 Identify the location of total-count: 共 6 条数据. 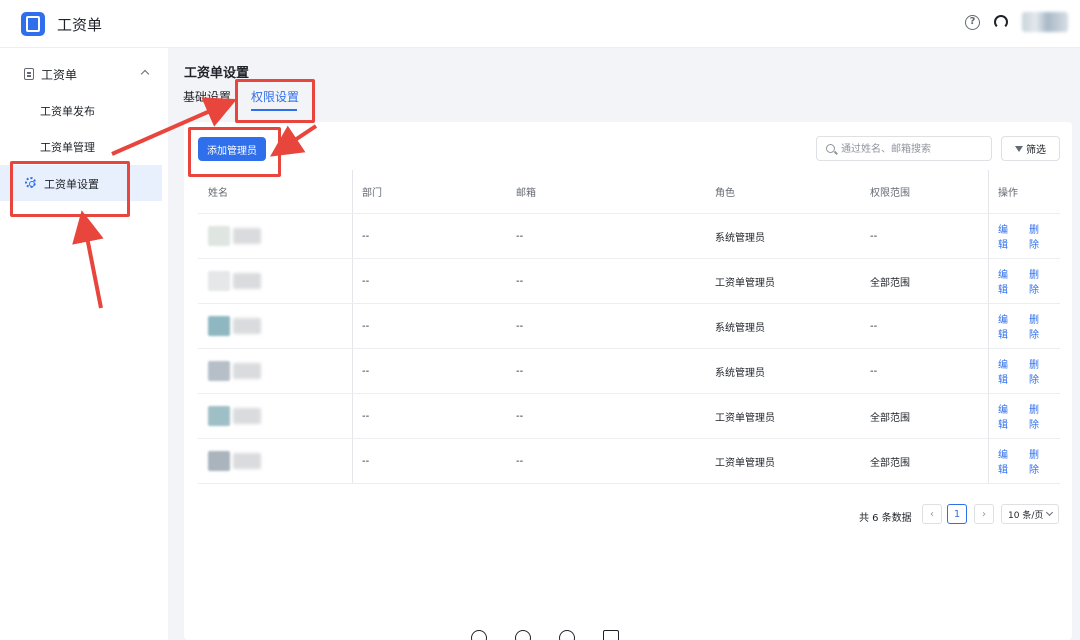
(885, 518).